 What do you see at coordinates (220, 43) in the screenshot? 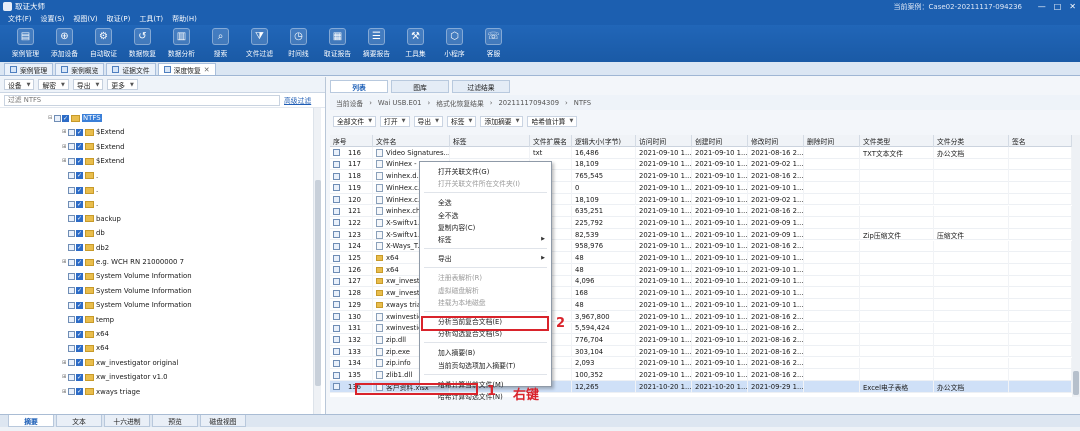
I see `toolbar-button: ⌕ 搜索` at bounding box center [220, 43].